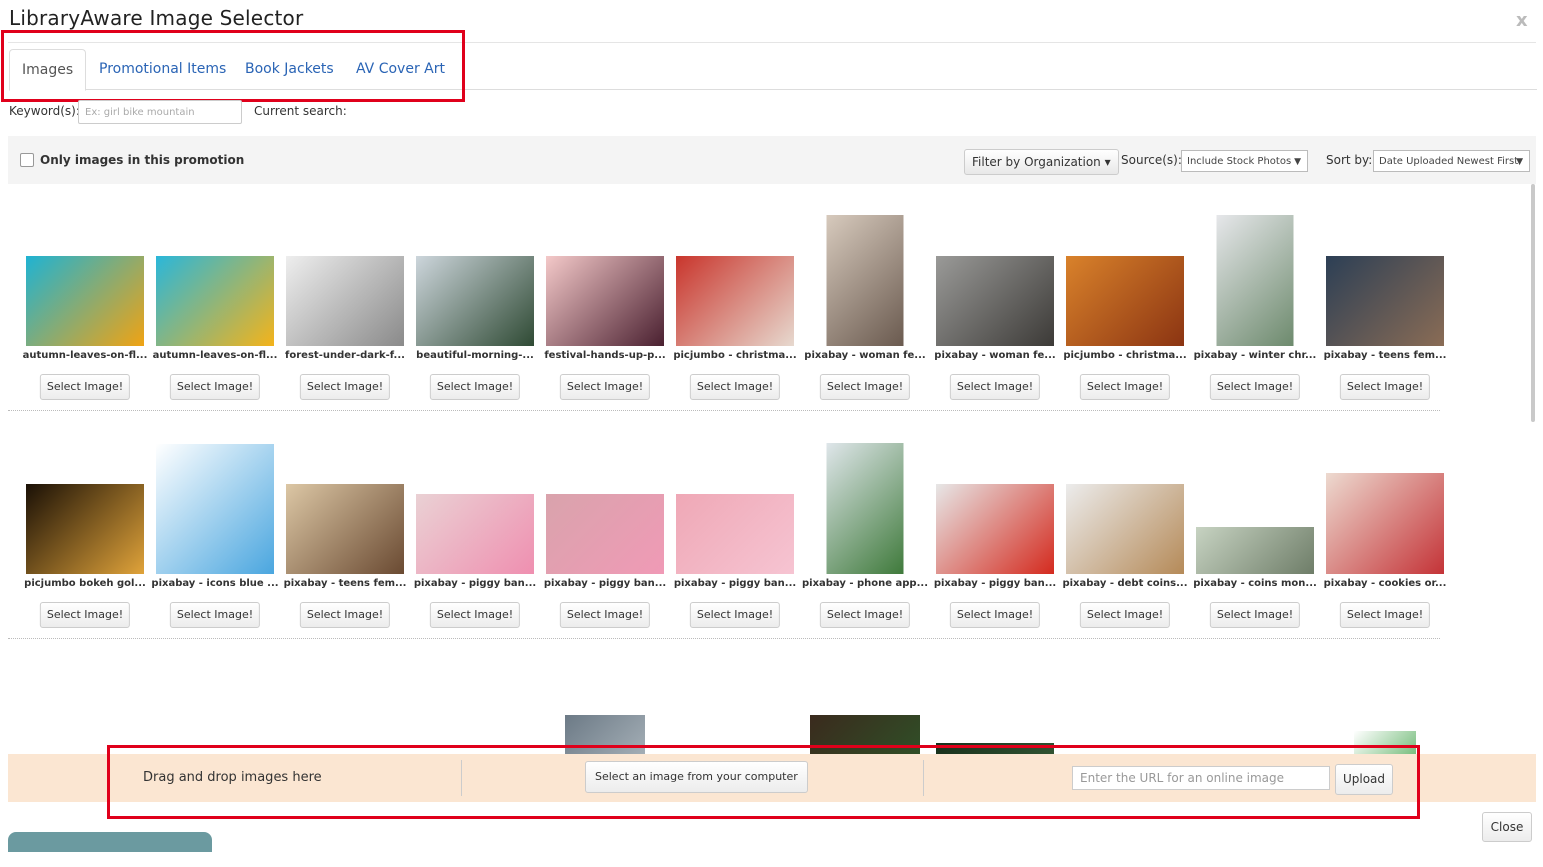  I want to click on image-card: pixabay - debt coins... Select Image!, so click(1125, 540).